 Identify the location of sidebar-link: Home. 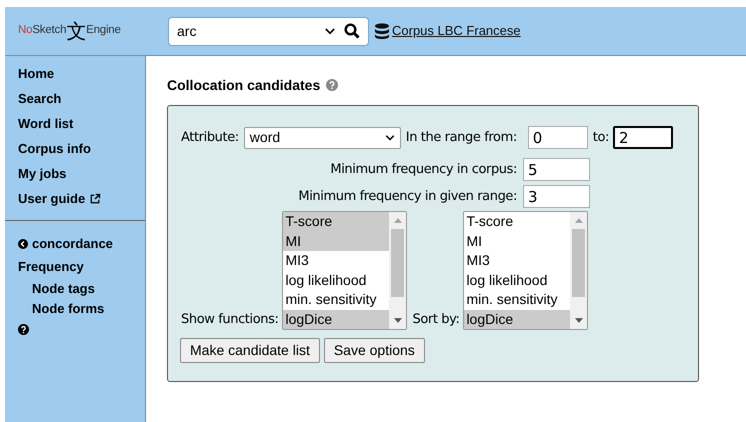
(81, 73).